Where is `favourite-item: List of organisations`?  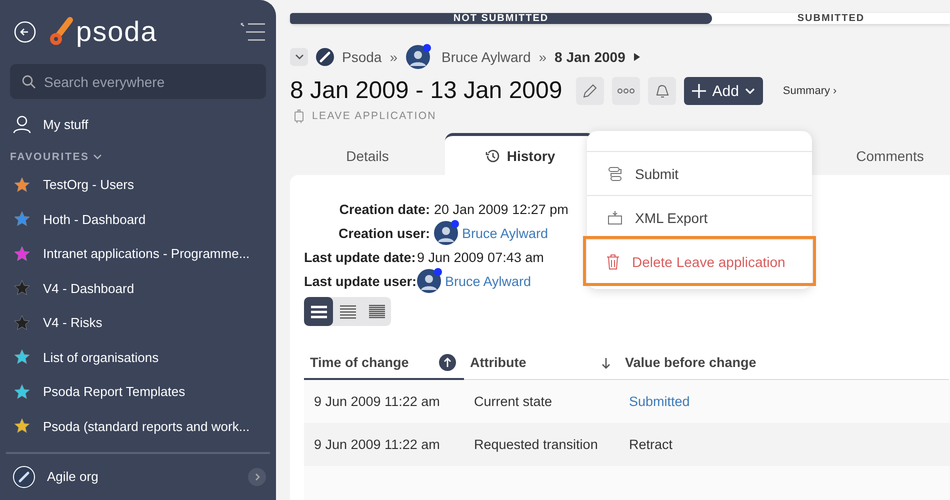
favourite-item: List of organisations is located at coordinates (138, 357).